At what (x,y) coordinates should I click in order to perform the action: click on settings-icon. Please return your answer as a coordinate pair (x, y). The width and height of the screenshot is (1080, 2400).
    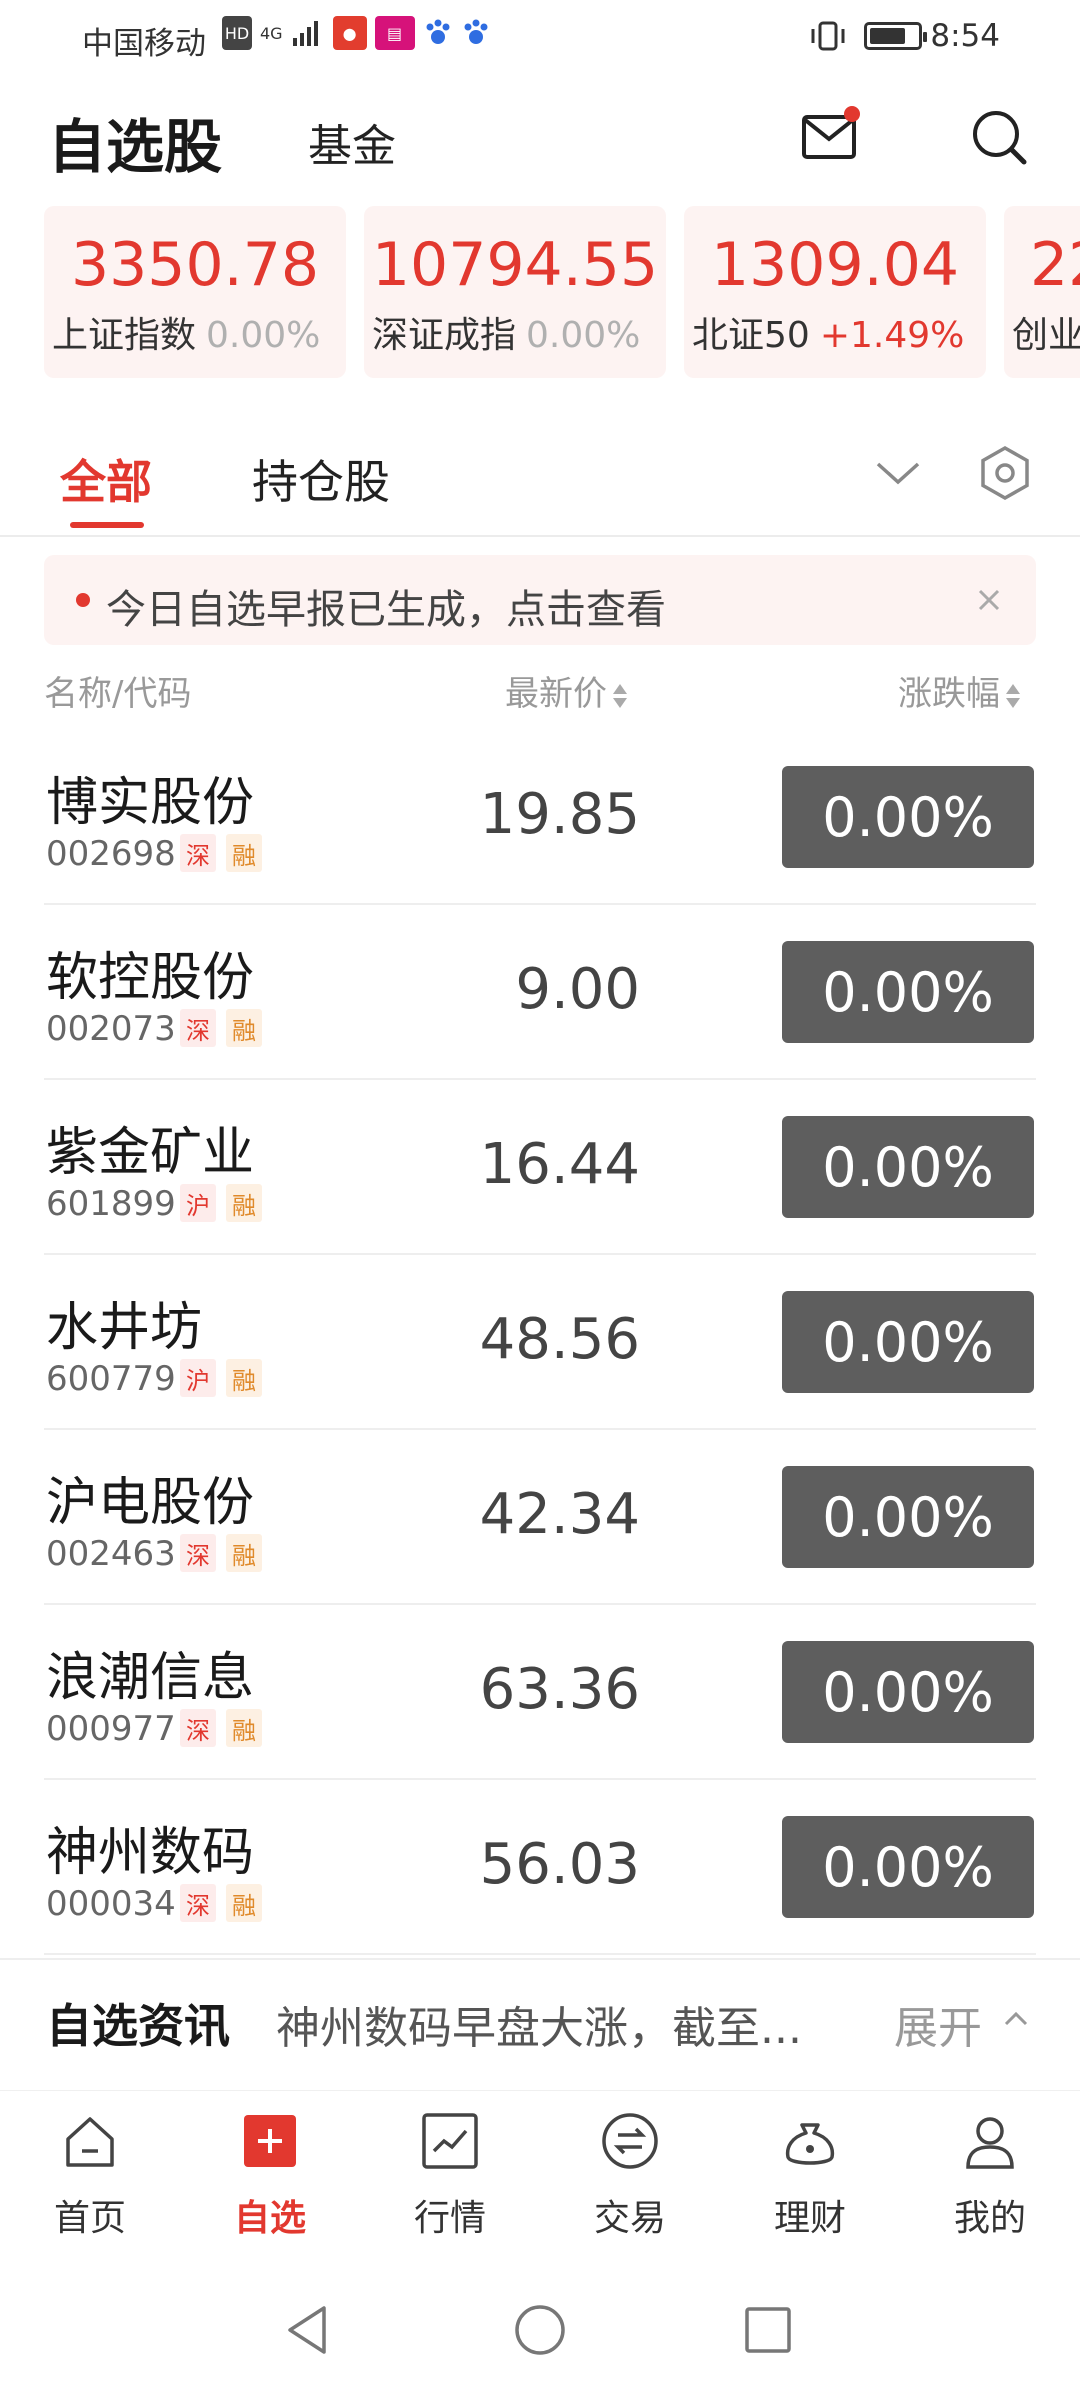
    Looking at the image, I should click on (1005, 473).